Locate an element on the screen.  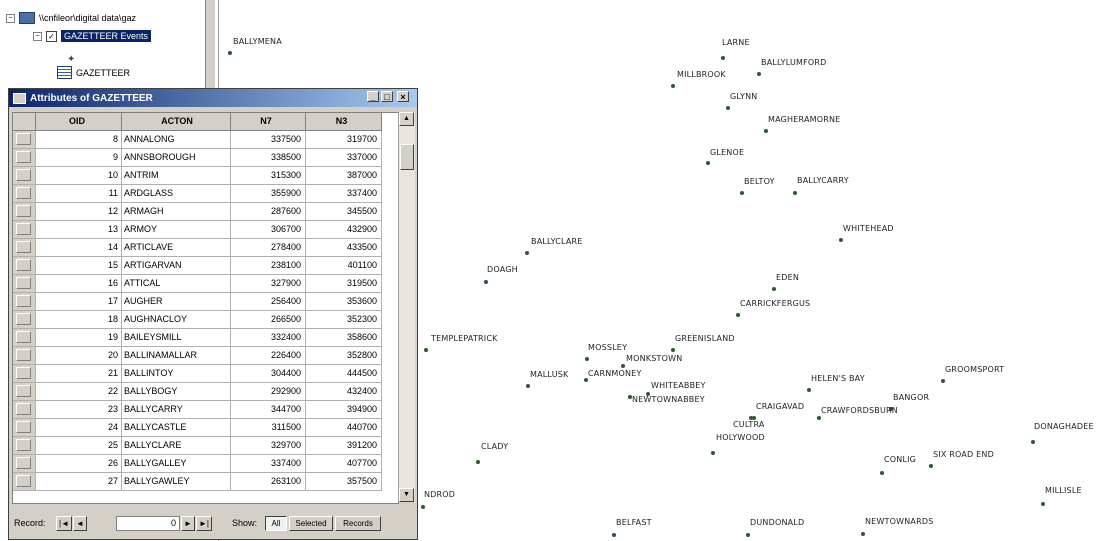
cell-n3: 432900 is located at coordinates (344, 230).